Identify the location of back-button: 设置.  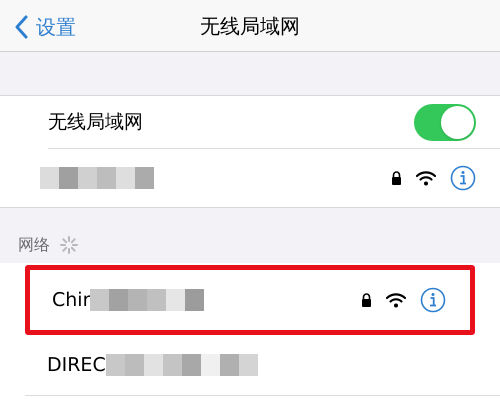
(45, 27).